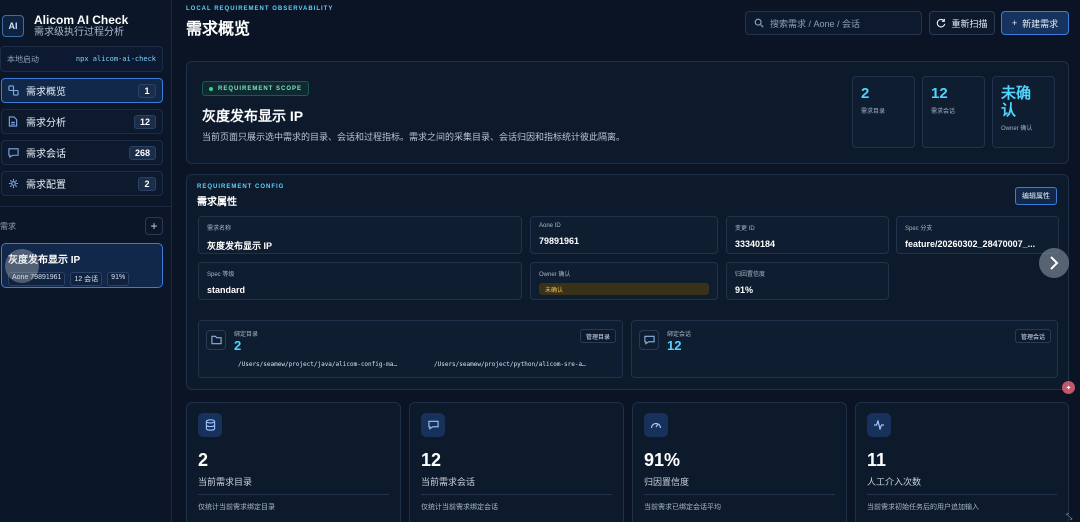 Image resolution: width=1080 pixels, height=522 pixels. I want to click on search-icon, so click(759, 23).